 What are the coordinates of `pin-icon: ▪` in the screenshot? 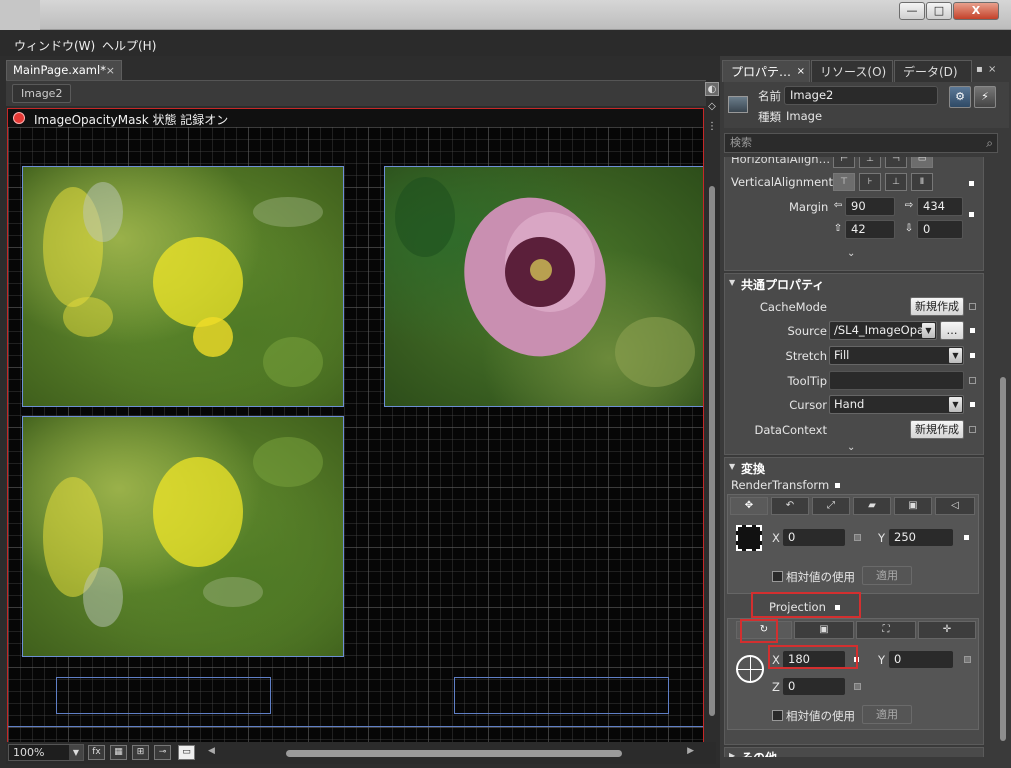 It's located at (979, 69).